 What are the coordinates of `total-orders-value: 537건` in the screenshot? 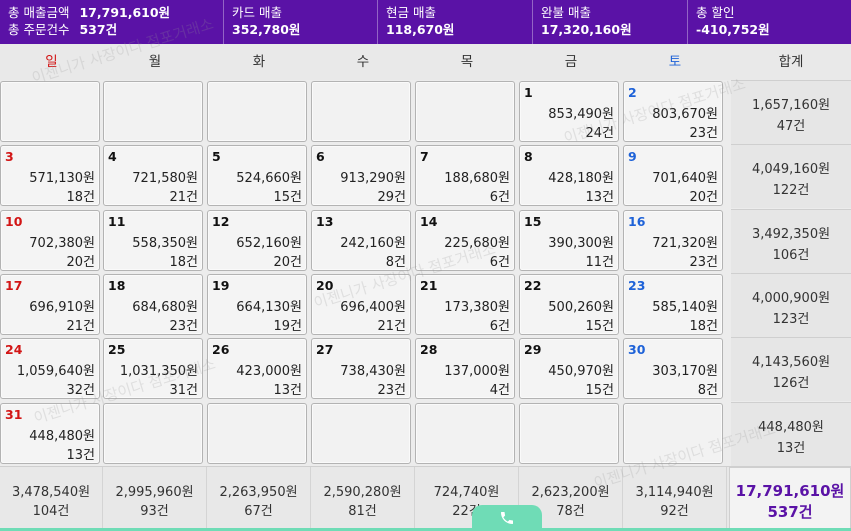 It's located at (98, 29).